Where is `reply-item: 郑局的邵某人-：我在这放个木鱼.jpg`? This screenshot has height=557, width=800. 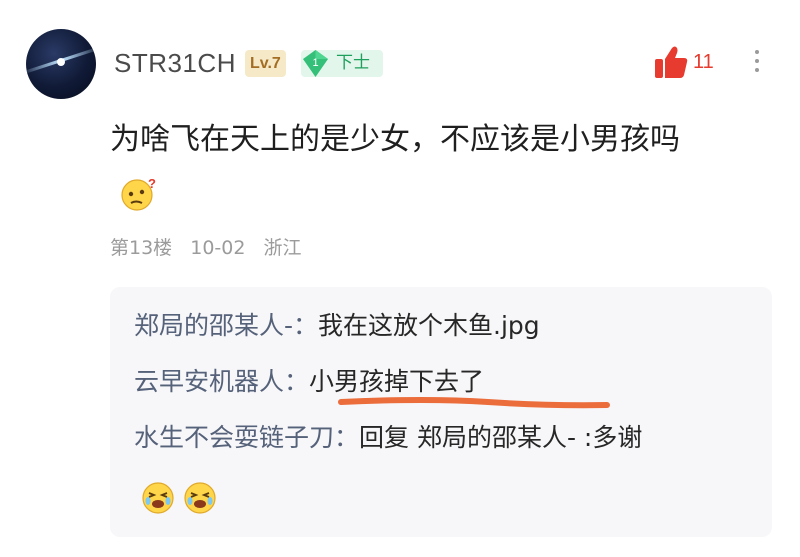
reply-item: 郑局的邵某人-：我在这放个木鱼.jpg is located at coordinates (337, 326).